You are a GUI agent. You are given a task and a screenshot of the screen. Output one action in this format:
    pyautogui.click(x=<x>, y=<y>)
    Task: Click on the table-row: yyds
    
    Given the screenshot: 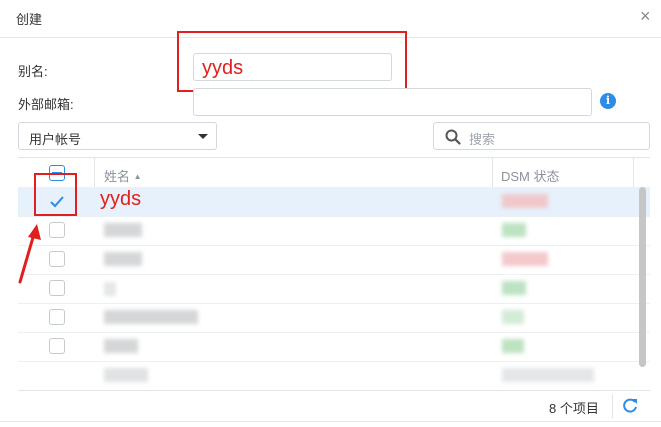 What is the action you would take?
    pyautogui.click(x=334, y=202)
    